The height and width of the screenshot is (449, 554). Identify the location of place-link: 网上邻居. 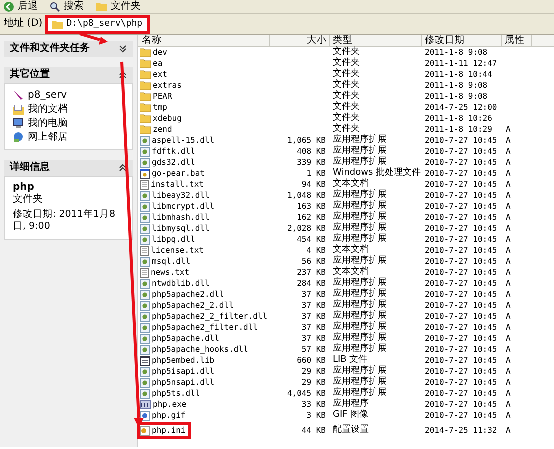
(68, 137).